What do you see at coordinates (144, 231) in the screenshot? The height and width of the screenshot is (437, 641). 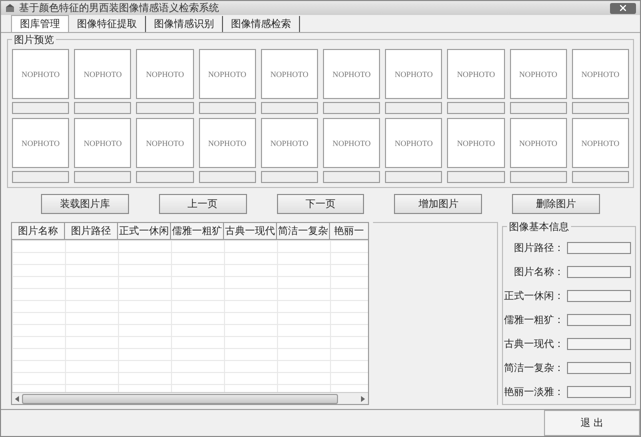 I see `column-header: 正式一休闲` at bounding box center [144, 231].